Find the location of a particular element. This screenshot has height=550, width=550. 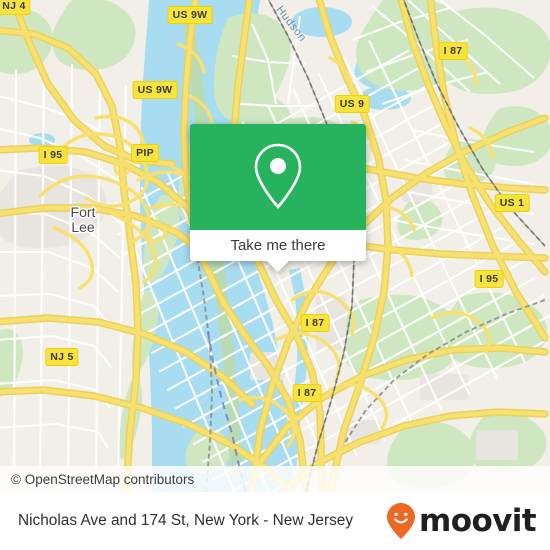

road-shield-i-95-east: I 95 is located at coordinates (489, 279).